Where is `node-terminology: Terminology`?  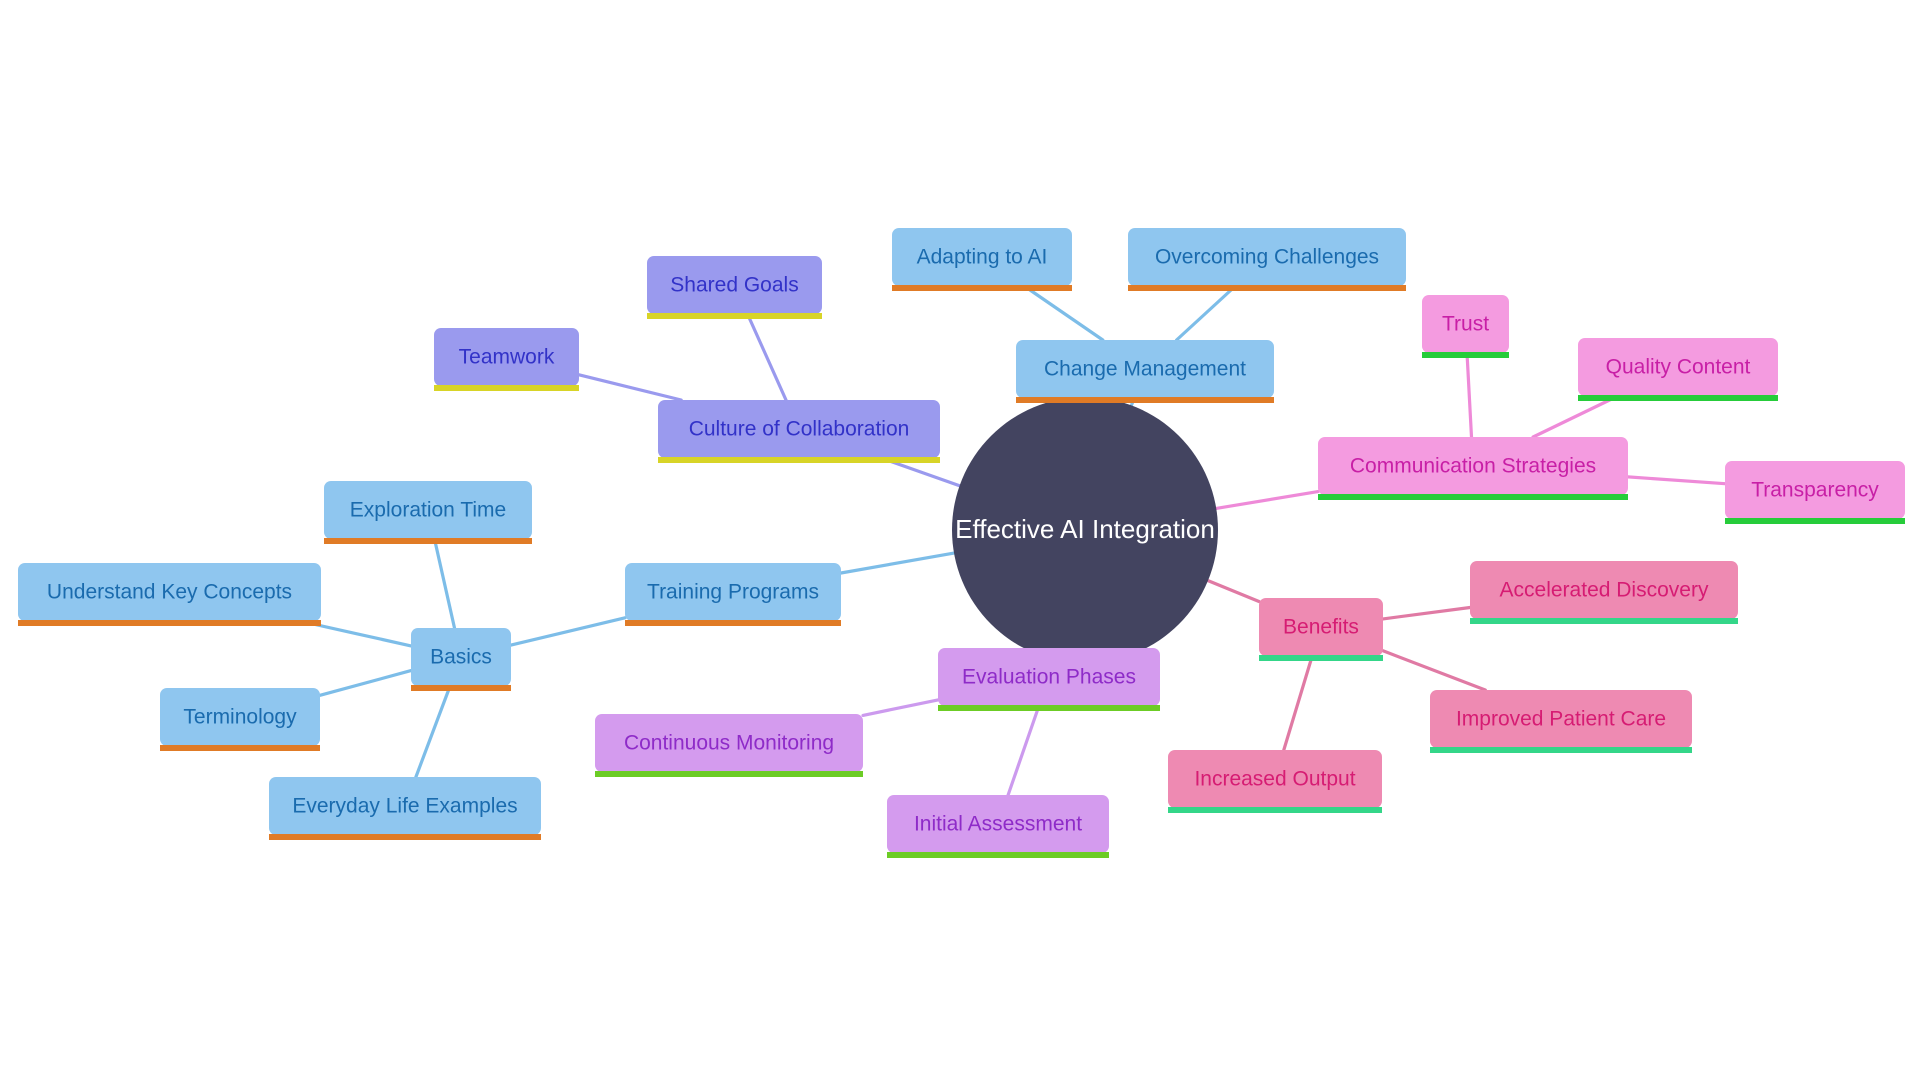
node-terminology: Terminology is located at coordinates (240, 719).